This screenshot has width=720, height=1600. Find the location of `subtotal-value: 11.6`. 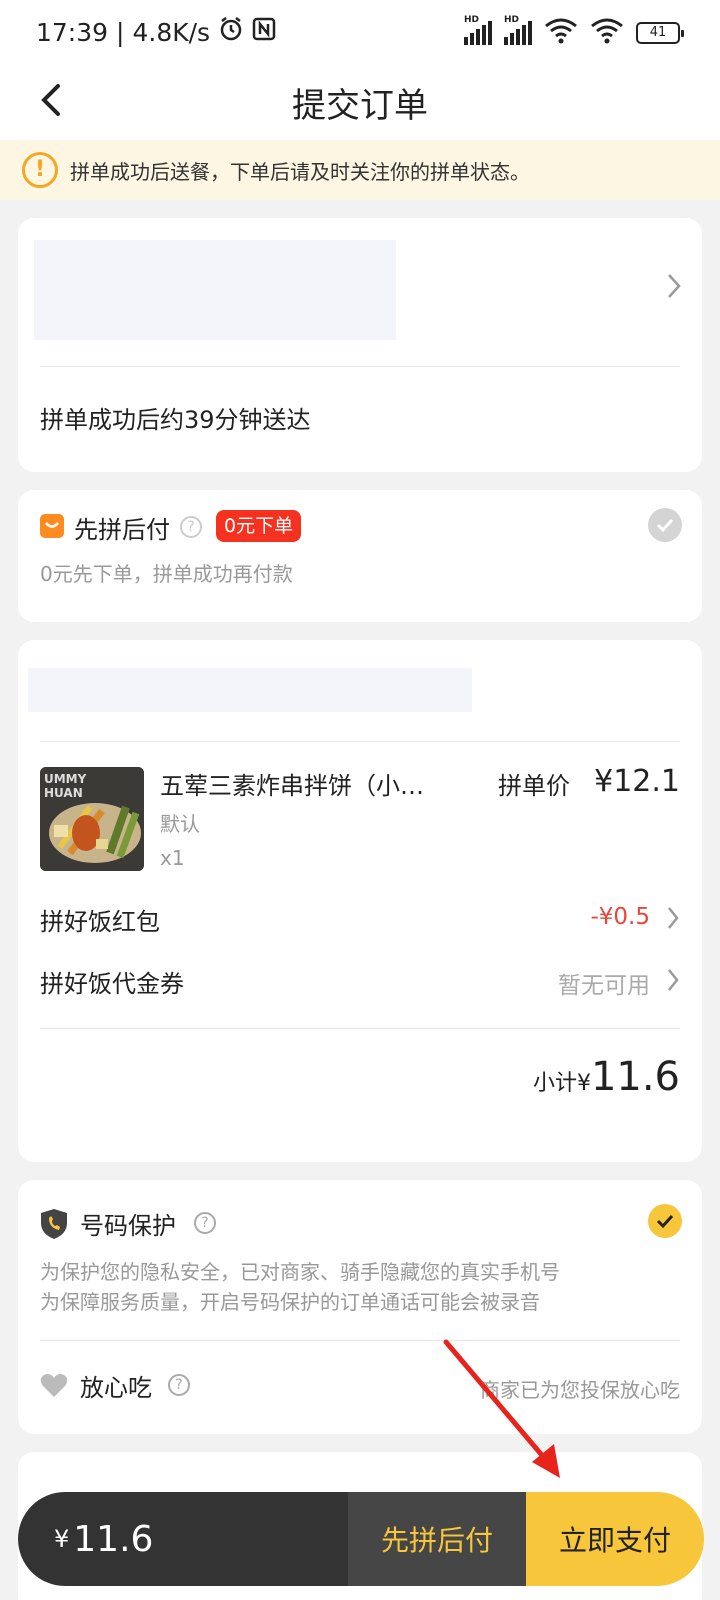

subtotal-value: 11.6 is located at coordinates (635, 1077).